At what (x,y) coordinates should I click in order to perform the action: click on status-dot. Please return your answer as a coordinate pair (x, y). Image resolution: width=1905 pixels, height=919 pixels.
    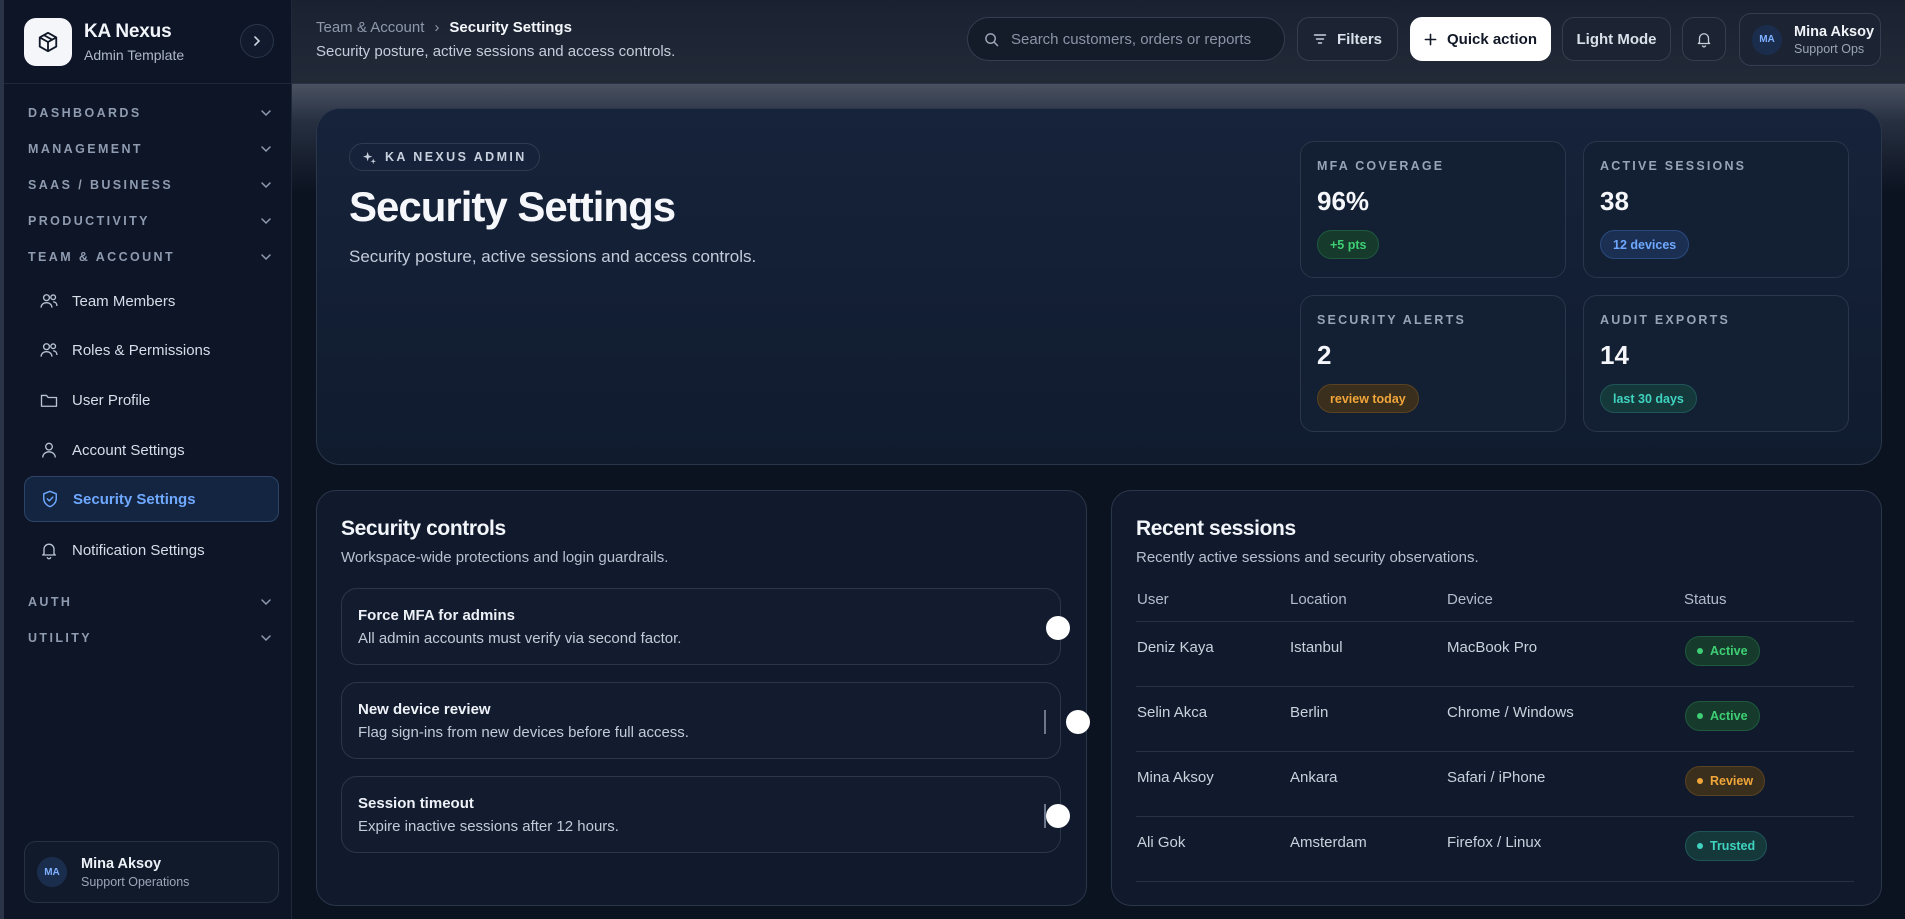
    Looking at the image, I should click on (1700, 781).